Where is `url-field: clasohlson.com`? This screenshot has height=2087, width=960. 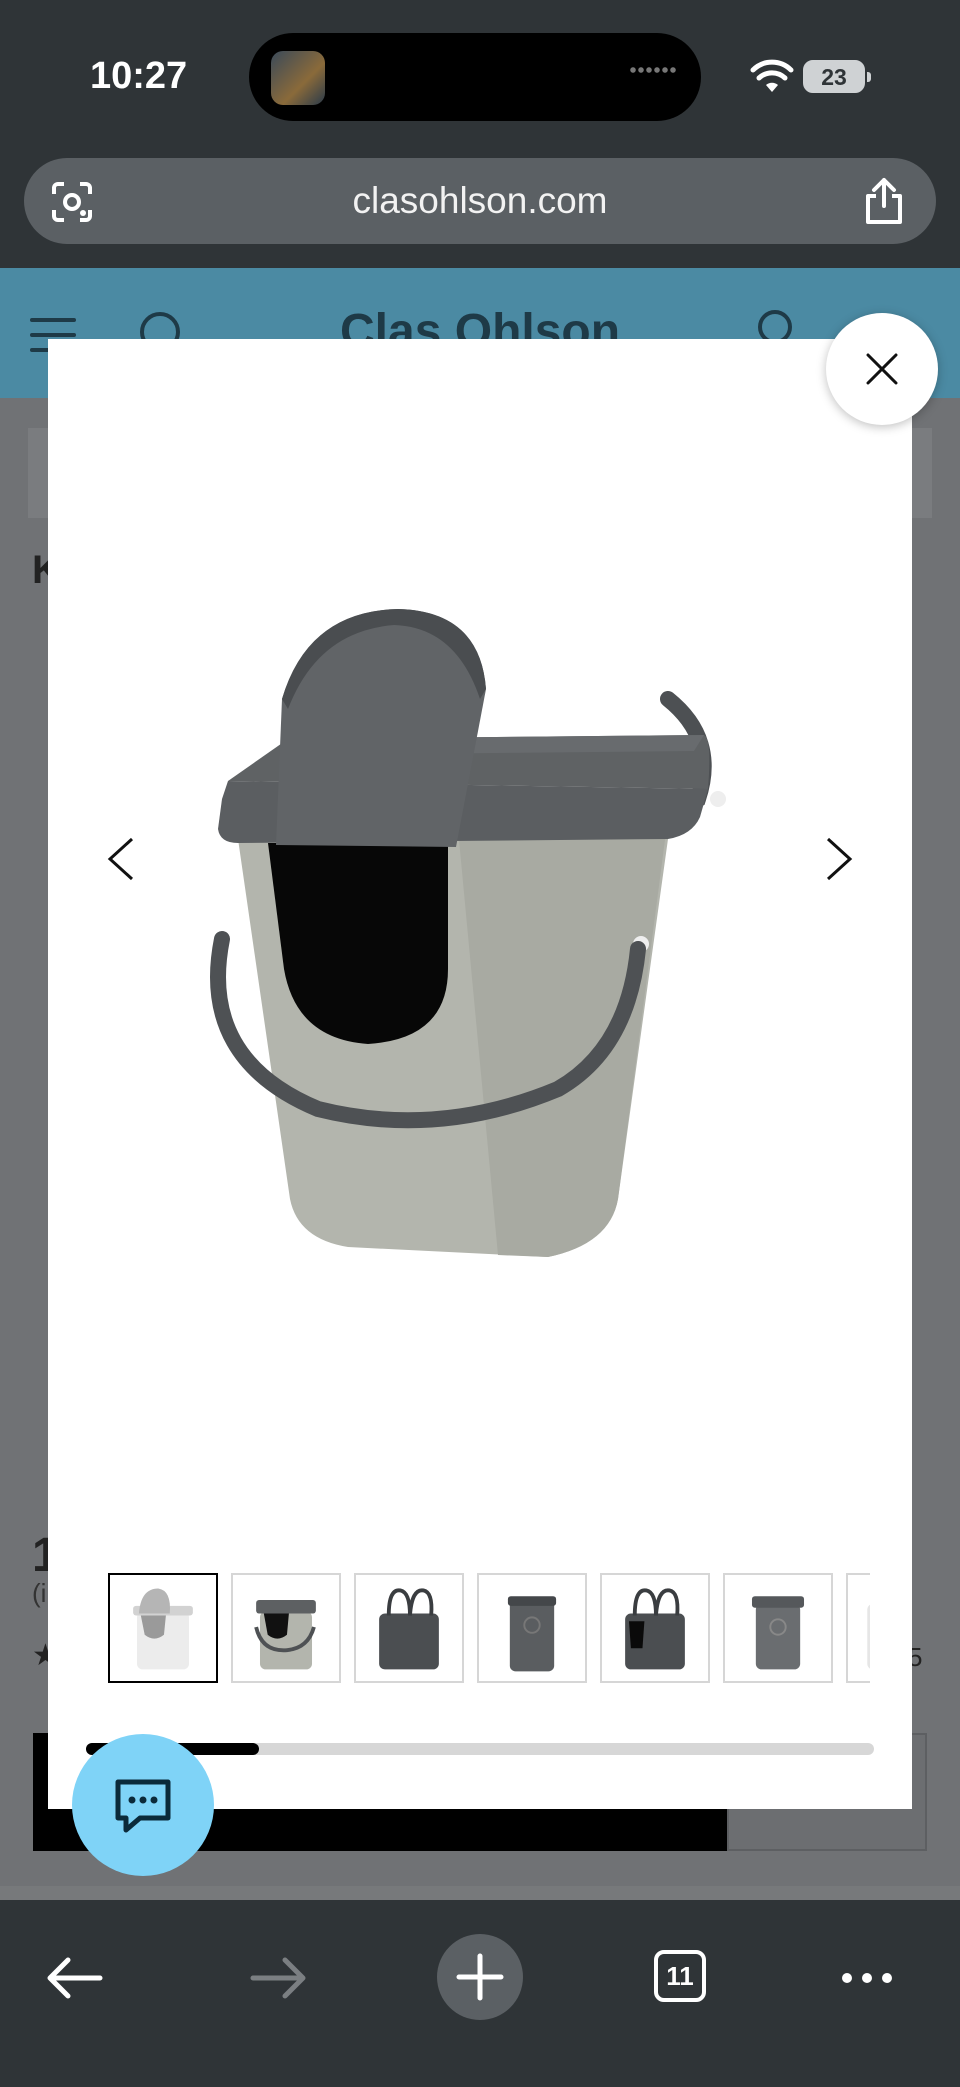 url-field: clasohlson.com is located at coordinates (480, 201).